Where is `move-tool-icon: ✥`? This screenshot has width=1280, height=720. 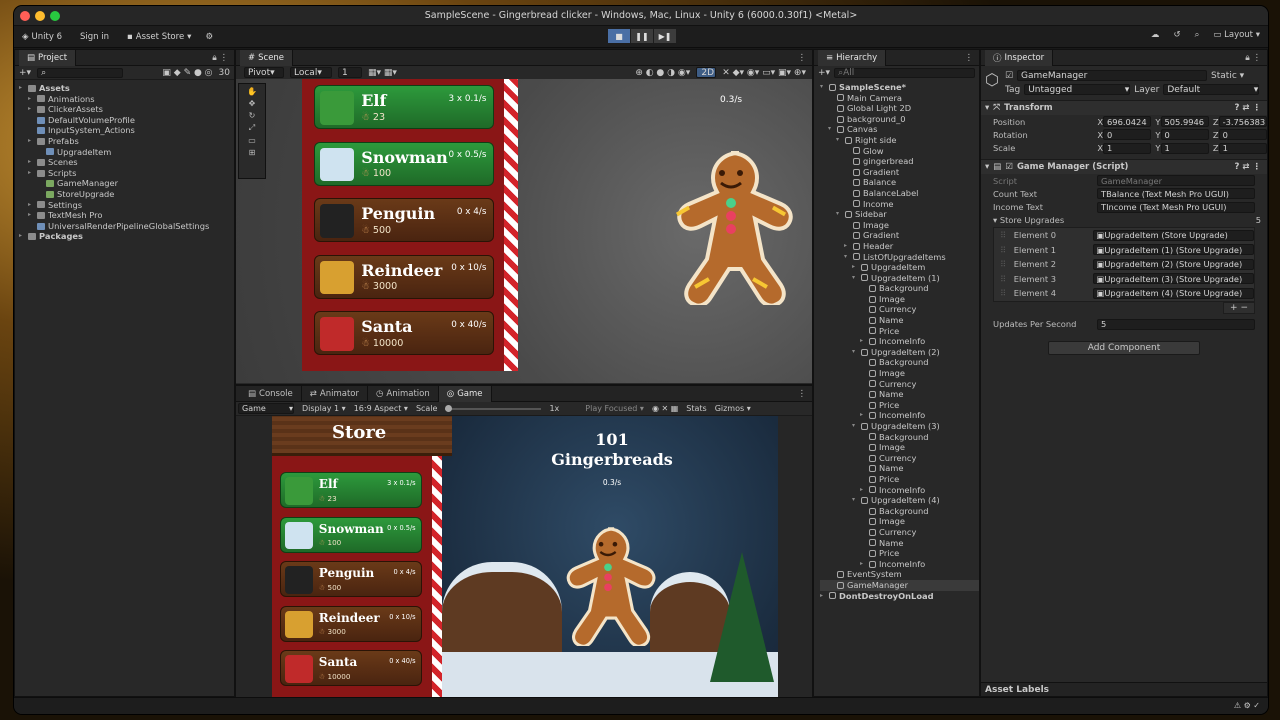
move-tool-icon: ✥ is located at coordinates (252, 103).